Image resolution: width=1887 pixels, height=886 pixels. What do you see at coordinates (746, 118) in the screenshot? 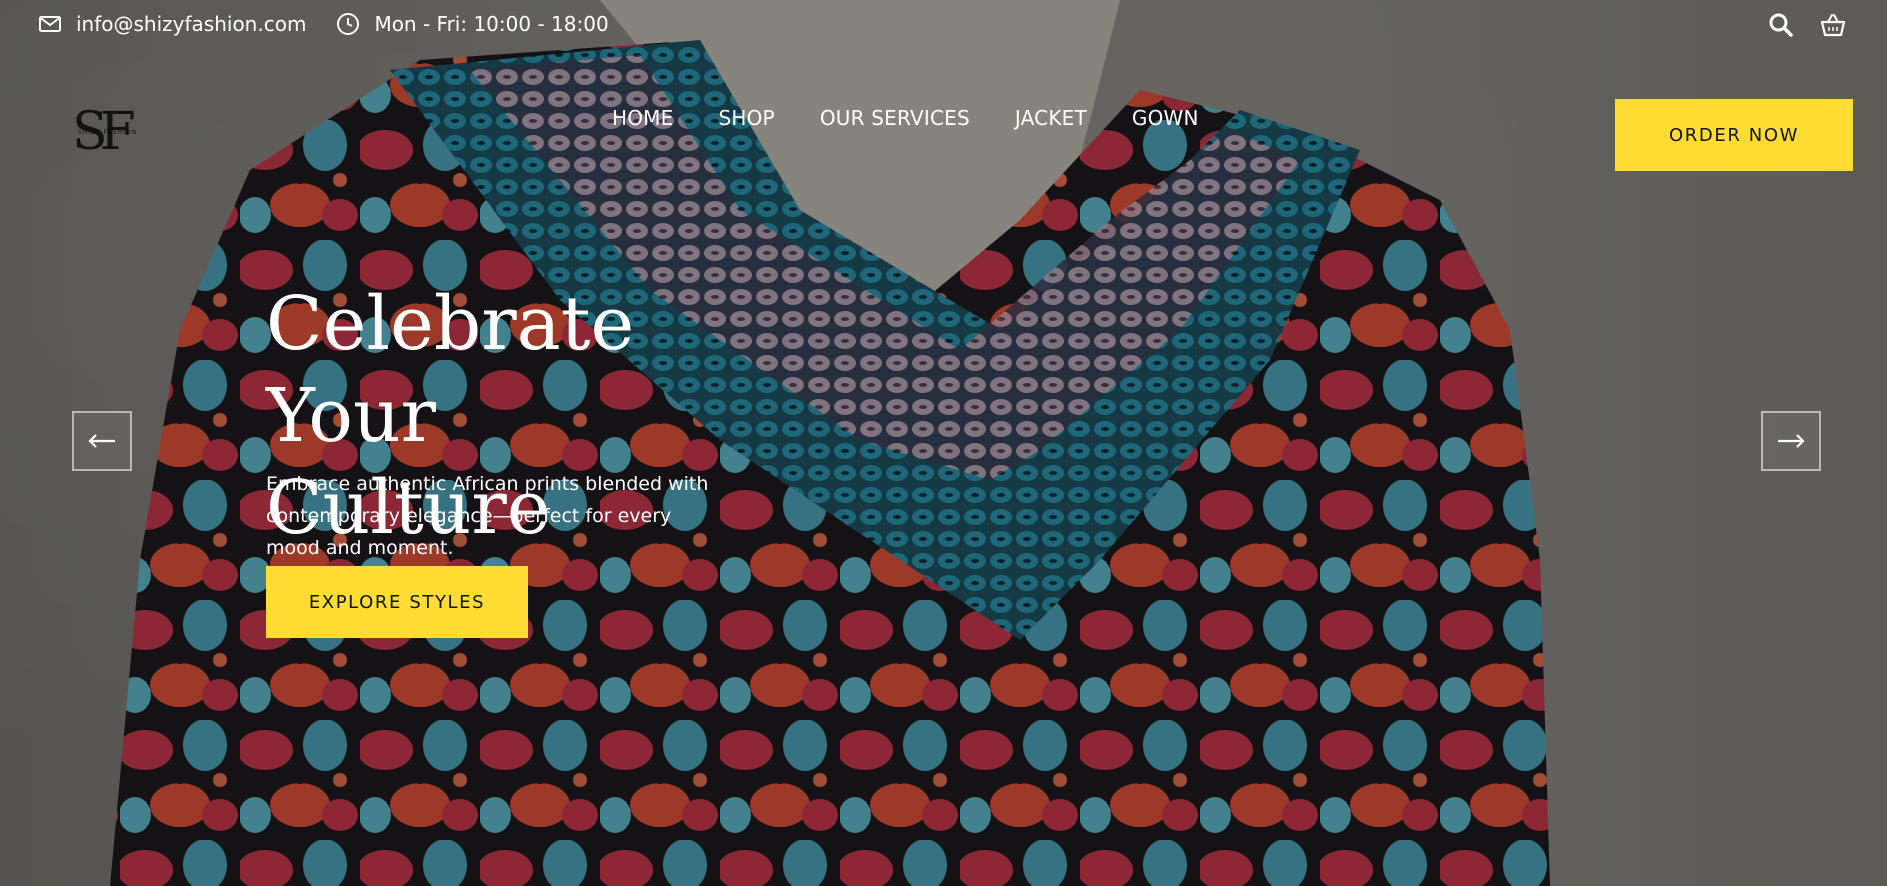
I see `nav-shop: SHOP` at bounding box center [746, 118].